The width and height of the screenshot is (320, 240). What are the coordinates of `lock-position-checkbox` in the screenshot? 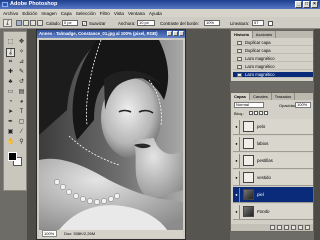 It's located at (261, 113).